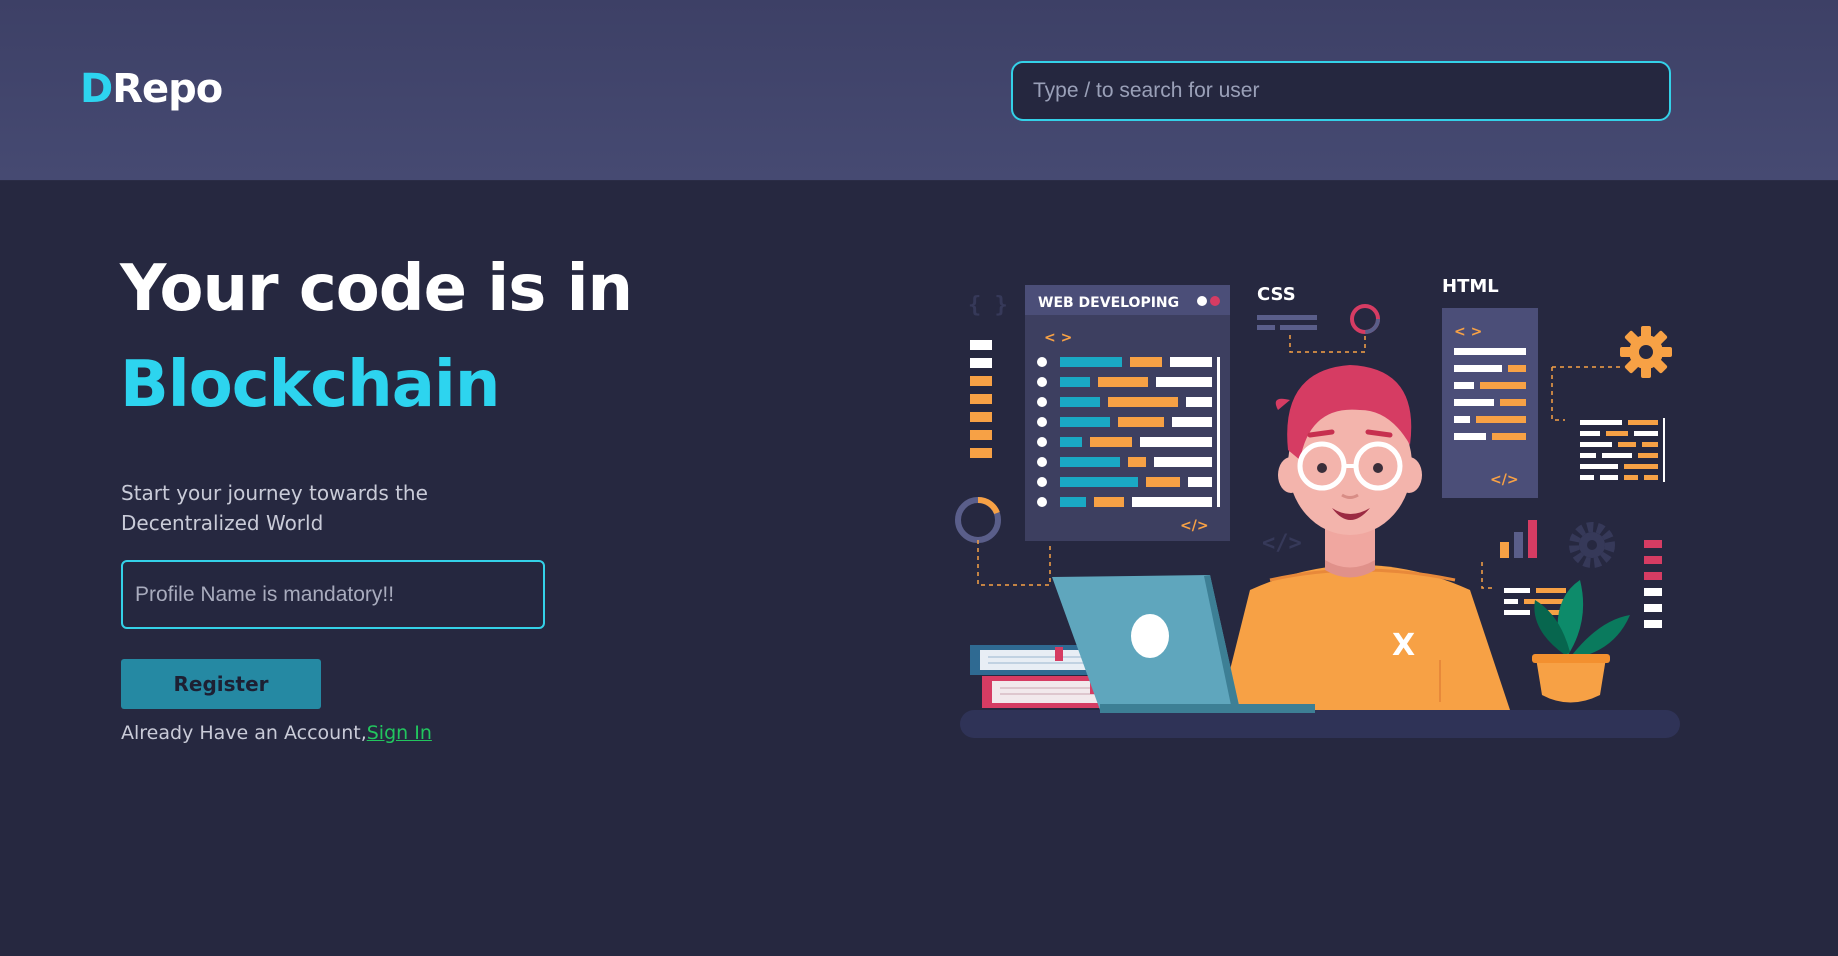 This screenshot has width=1838, height=956. I want to click on html-panel: < > </>, so click(1490, 403).